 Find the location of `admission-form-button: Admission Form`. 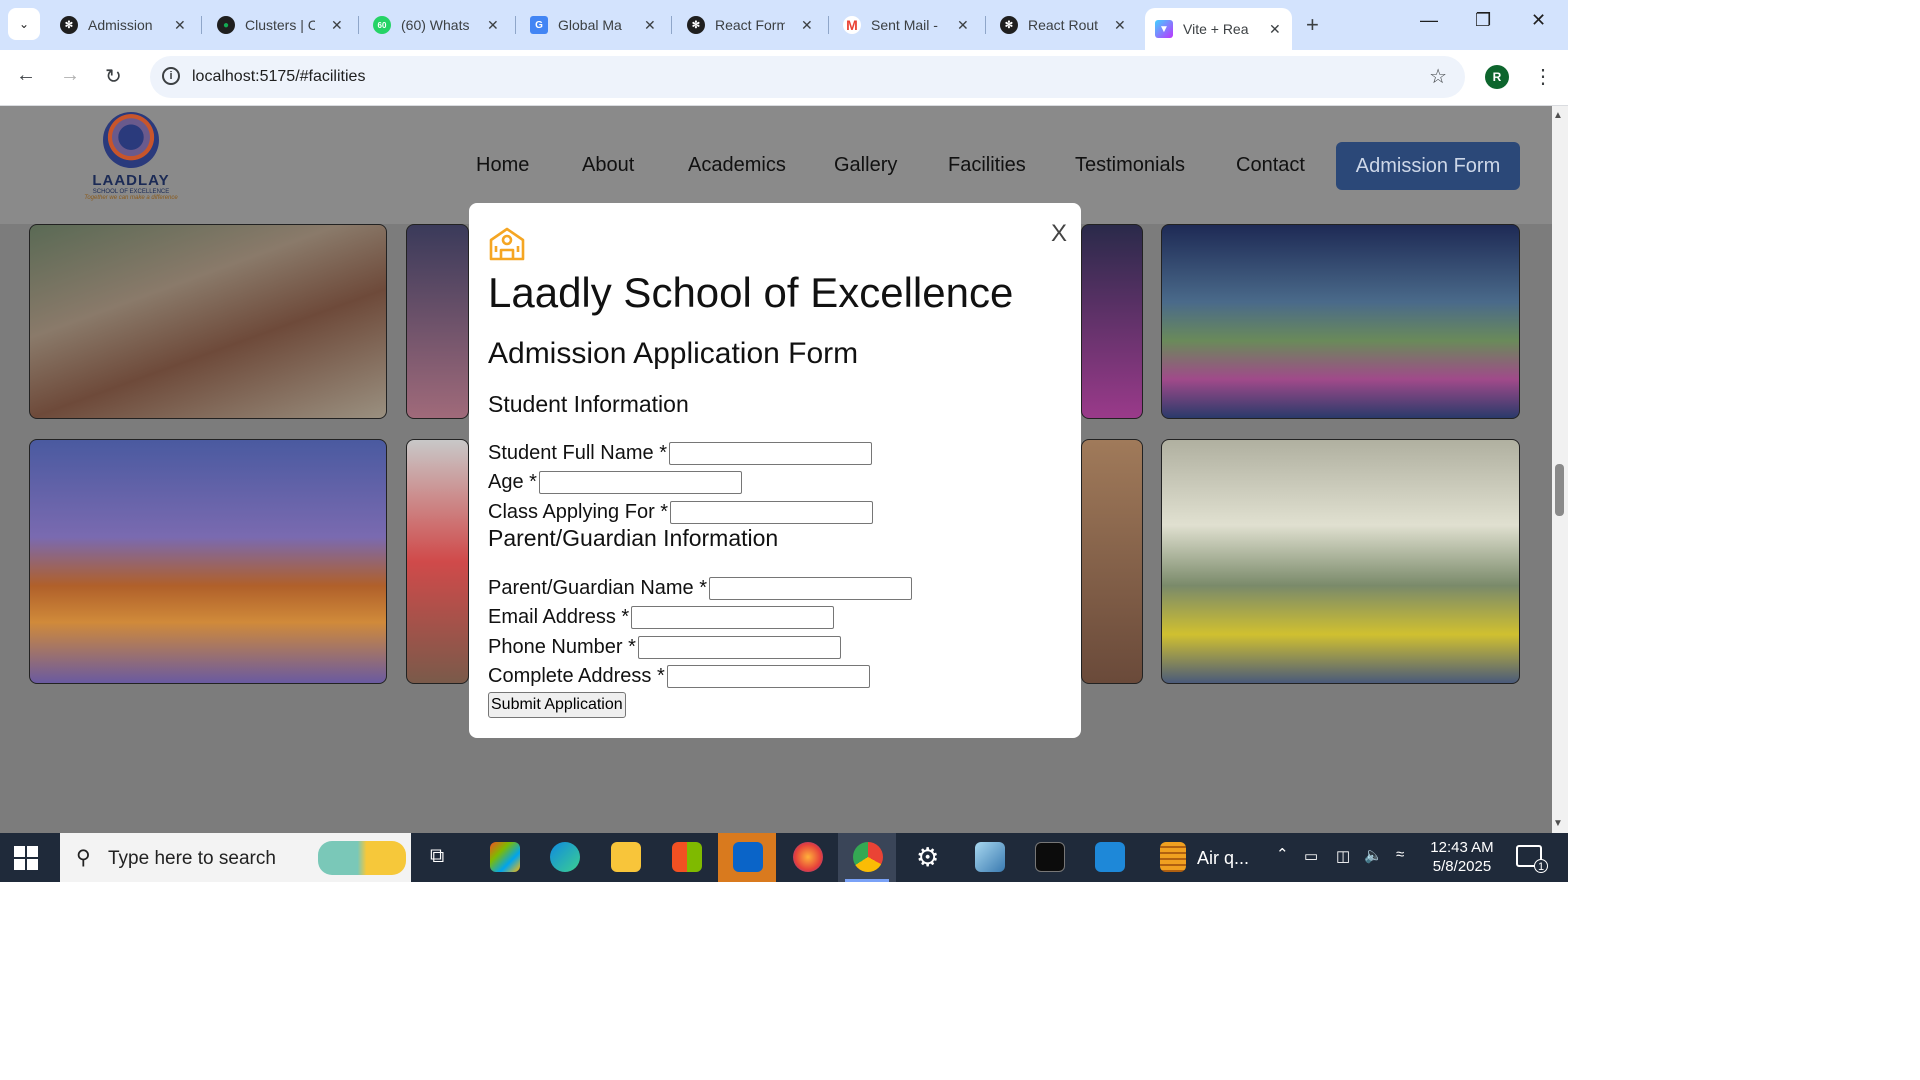

admission-form-button: Admission Form is located at coordinates (1428, 166).